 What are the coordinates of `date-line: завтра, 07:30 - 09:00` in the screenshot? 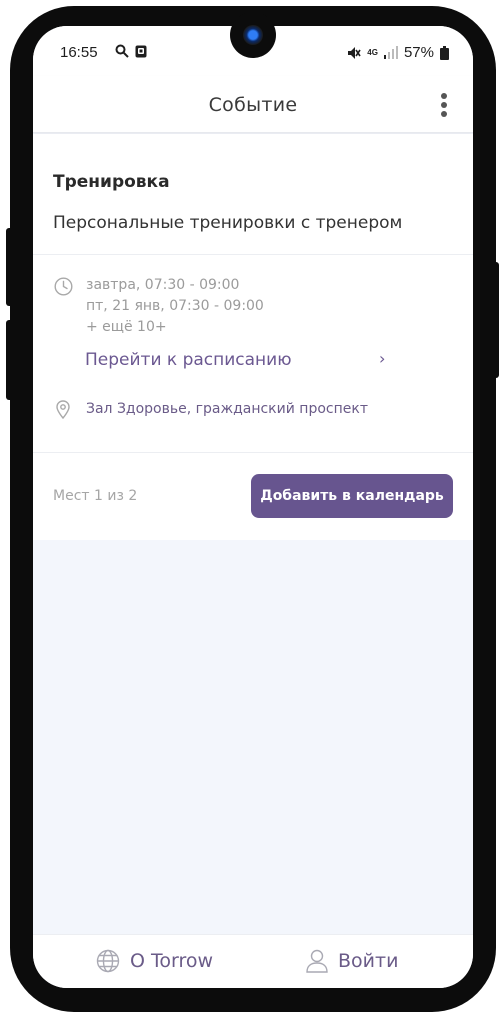 It's located at (163, 285).